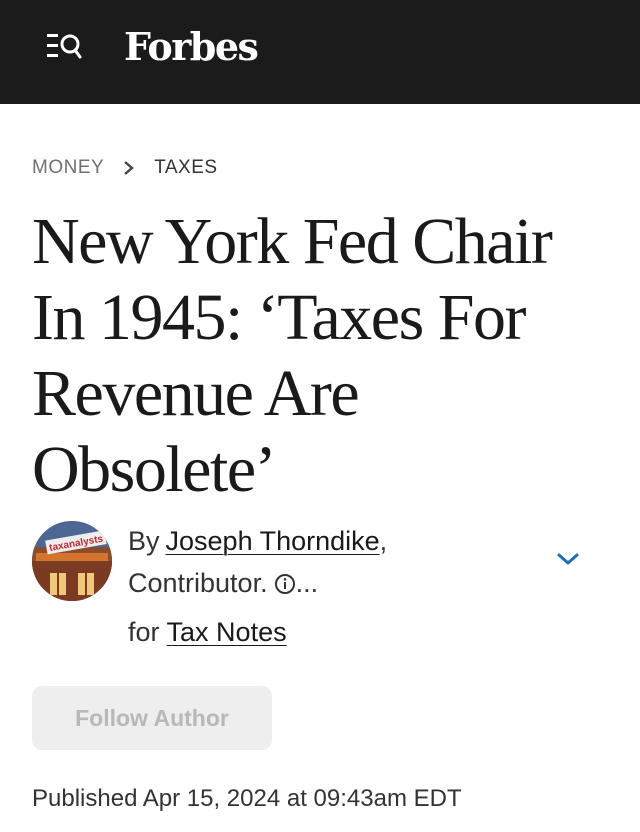 The image size is (640, 832). Describe the element at coordinates (152, 718) in the screenshot. I see `follow-author-button: Follow Author` at that location.